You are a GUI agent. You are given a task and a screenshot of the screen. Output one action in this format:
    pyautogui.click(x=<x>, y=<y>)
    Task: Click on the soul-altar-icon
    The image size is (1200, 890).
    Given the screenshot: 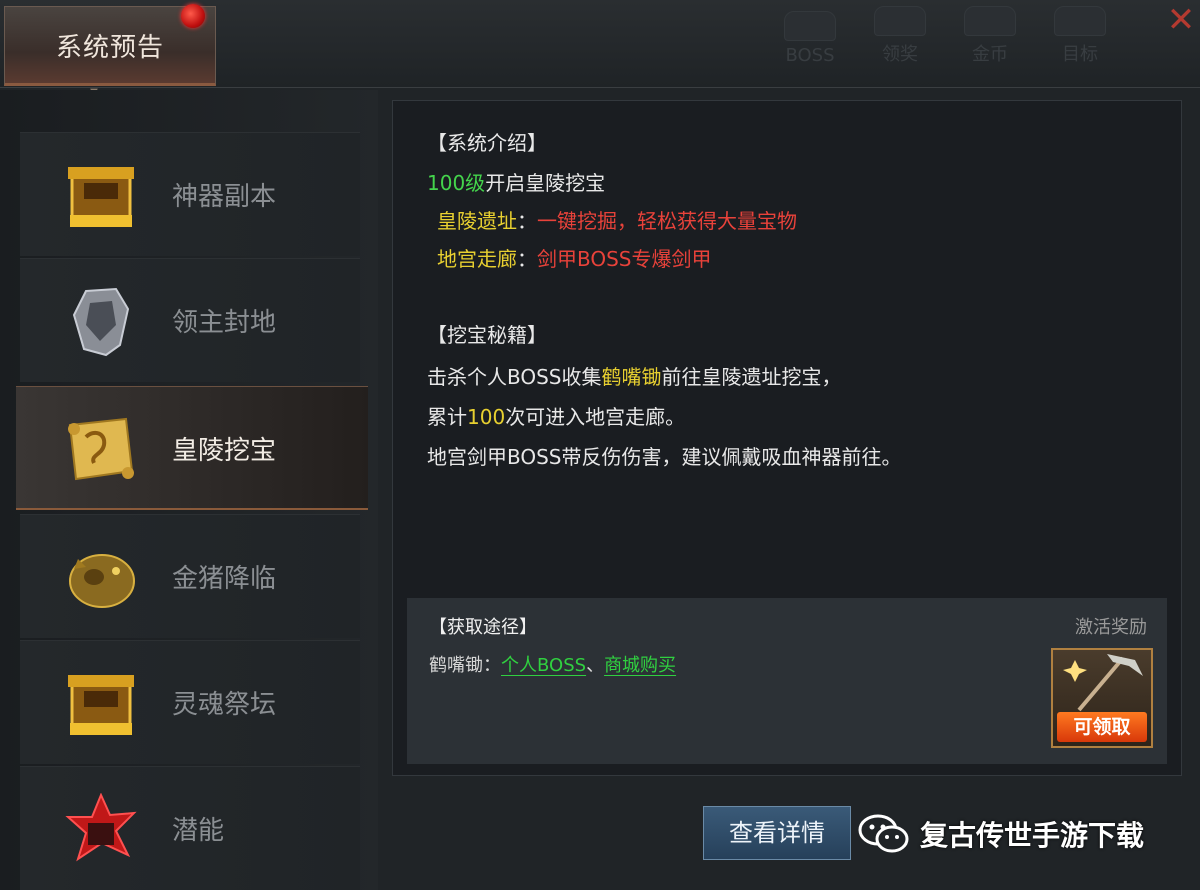 What is the action you would take?
    pyautogui.click(x=101, y=704)
    